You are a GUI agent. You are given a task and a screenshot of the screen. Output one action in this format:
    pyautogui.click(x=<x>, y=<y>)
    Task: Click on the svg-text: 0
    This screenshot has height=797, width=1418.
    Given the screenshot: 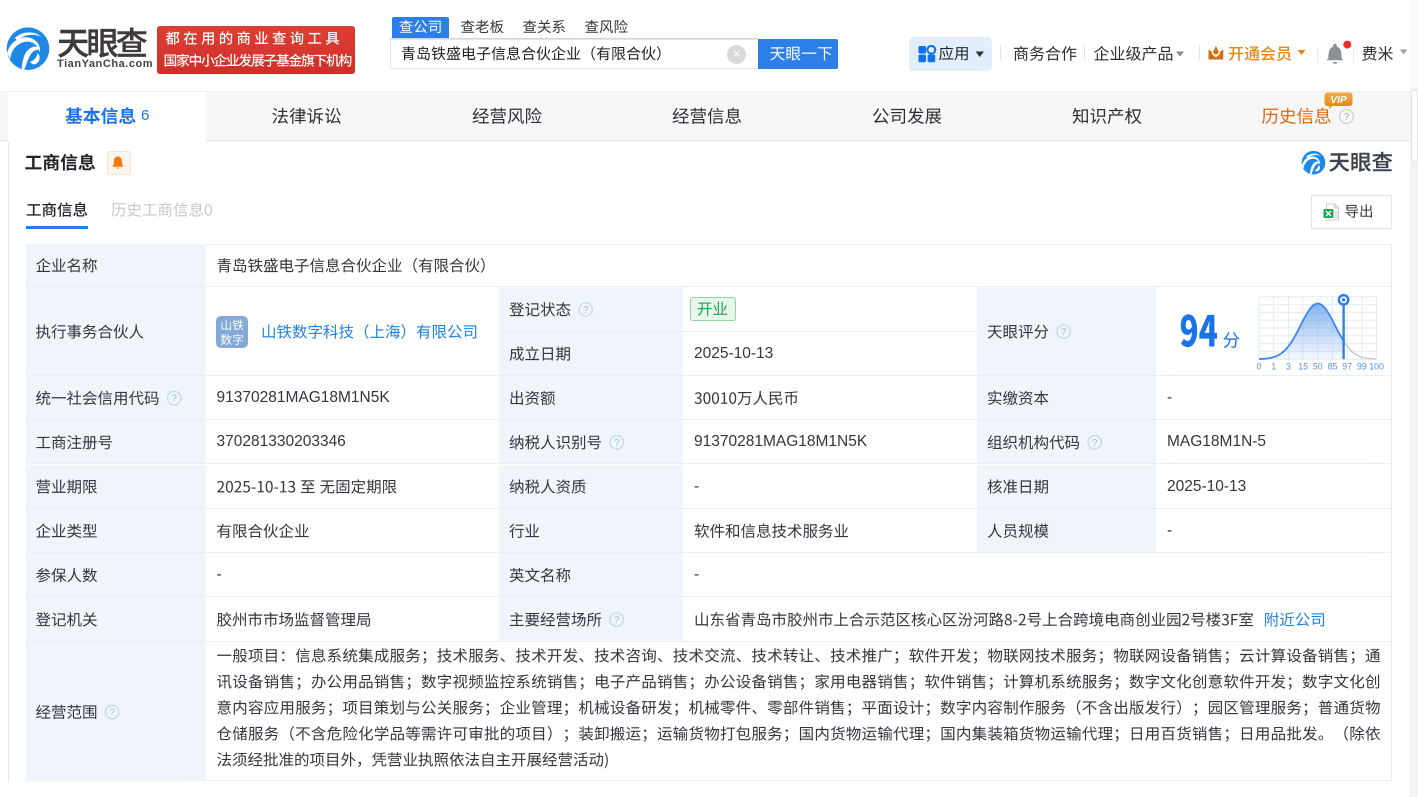 What is the action you would take?
    pyautogui.click(x=1259, y=367)
    